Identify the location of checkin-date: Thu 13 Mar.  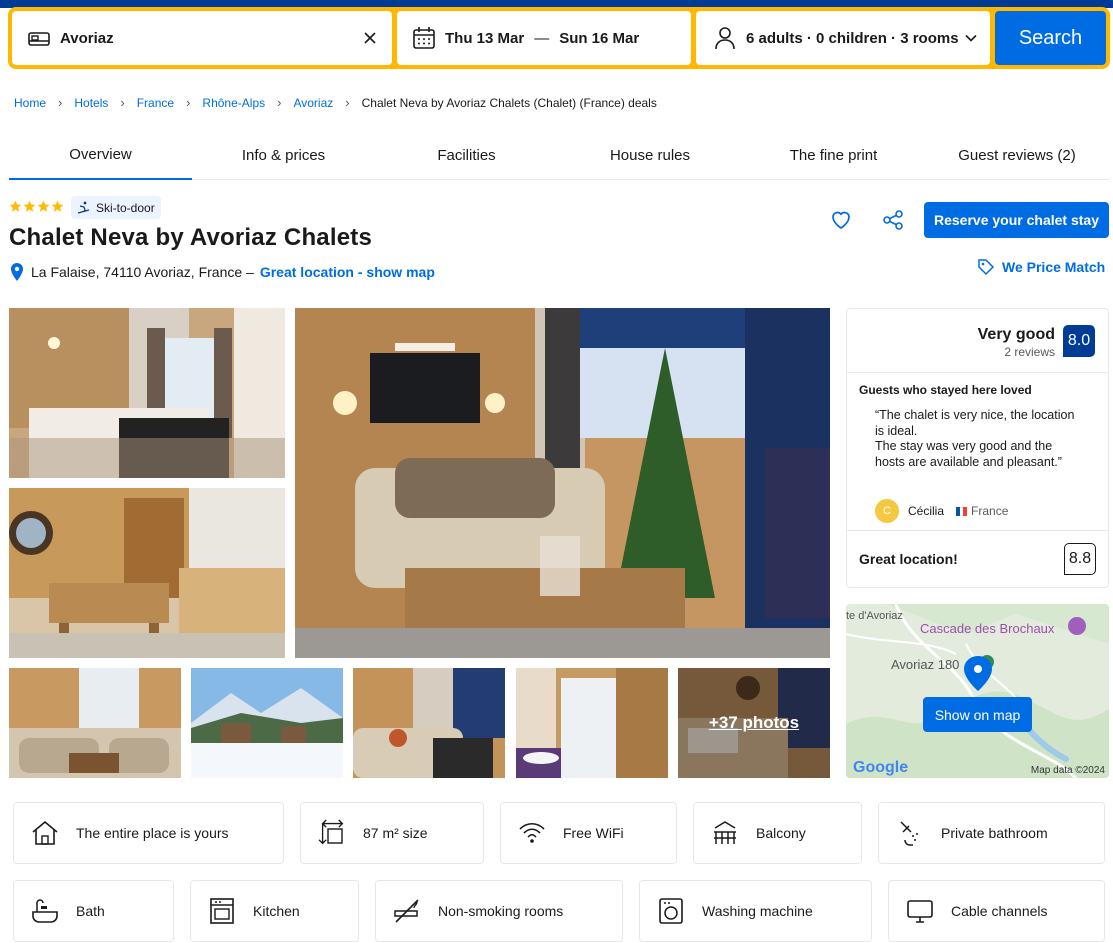
(485, 38).